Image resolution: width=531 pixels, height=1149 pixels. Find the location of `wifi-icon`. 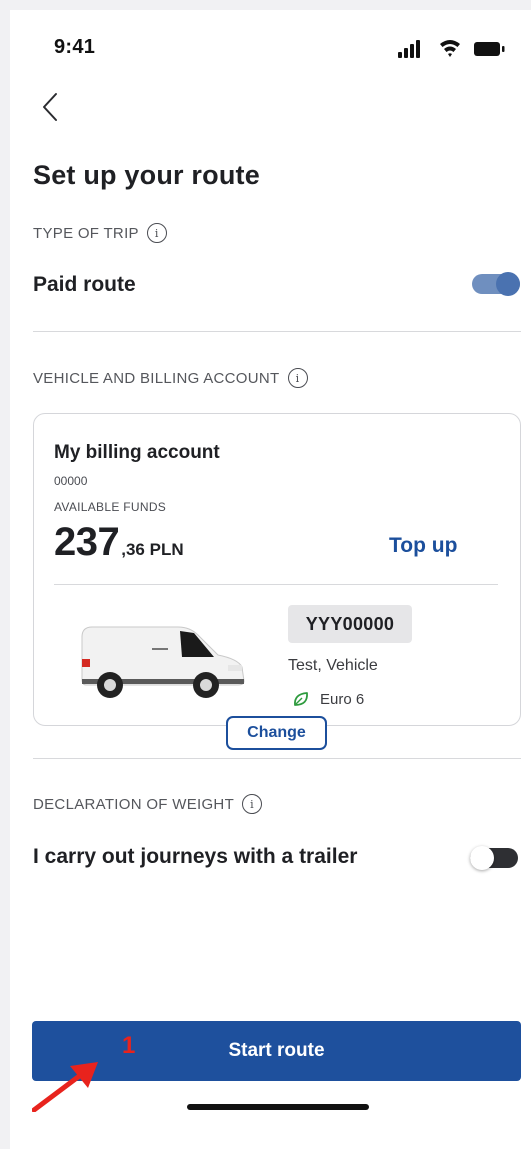

wifi-icon is located at coordinates (450, 48).